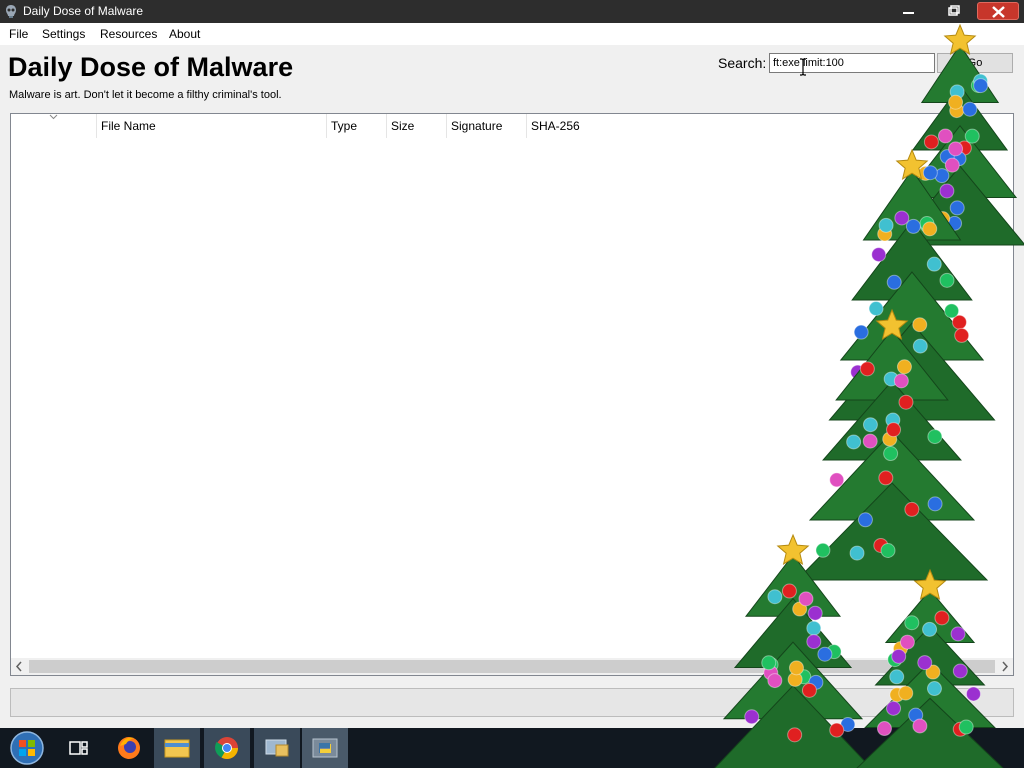 The height and width of the screenshot is (768, 1024). I want to click on window-title: Daily Dose of Malware, so click(83, 11).